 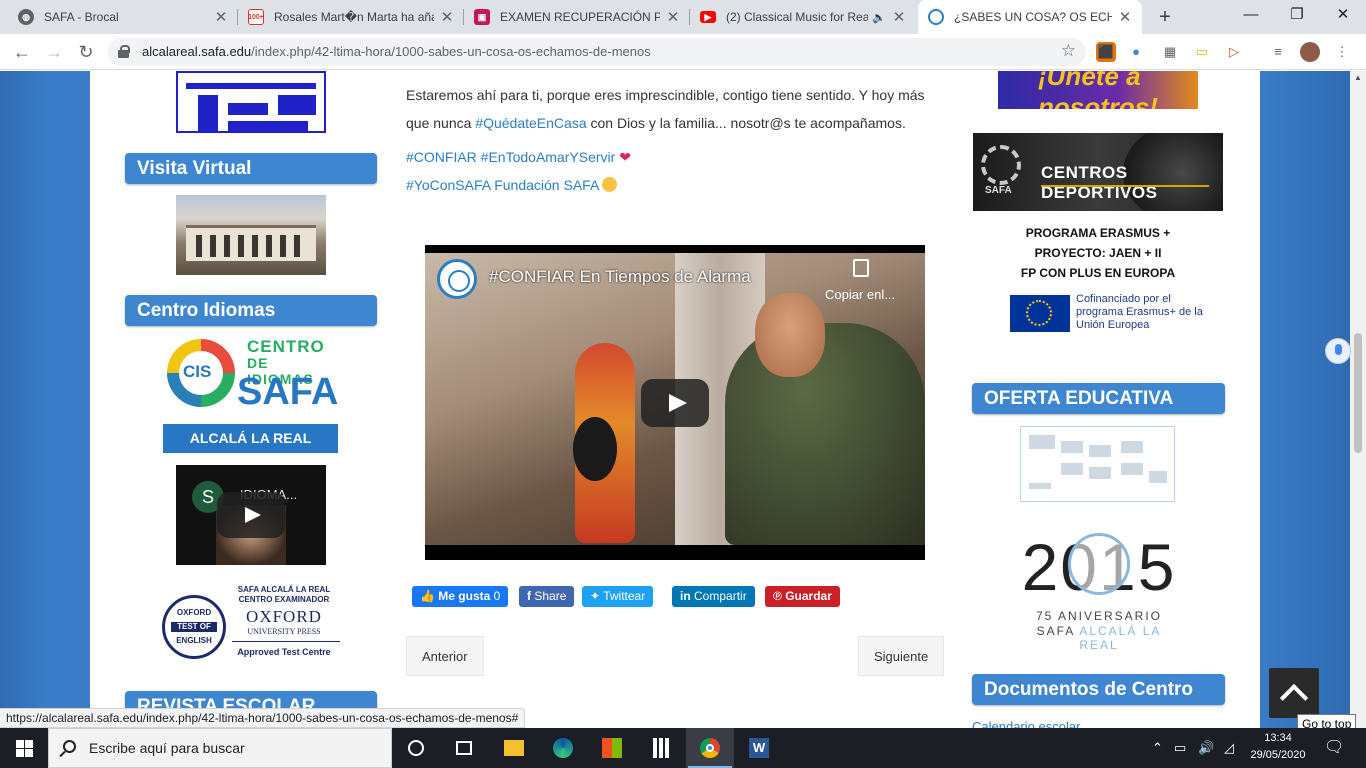 I want to click on voice-input-icon, so click(x=1338, y=351).